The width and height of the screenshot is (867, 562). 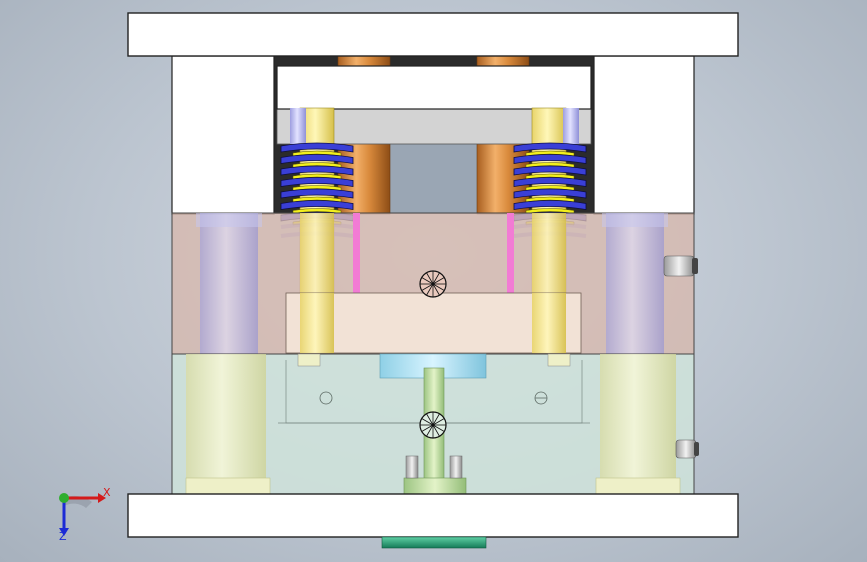 I want to click on side-bolt-lower, so click(x=686, y=449).